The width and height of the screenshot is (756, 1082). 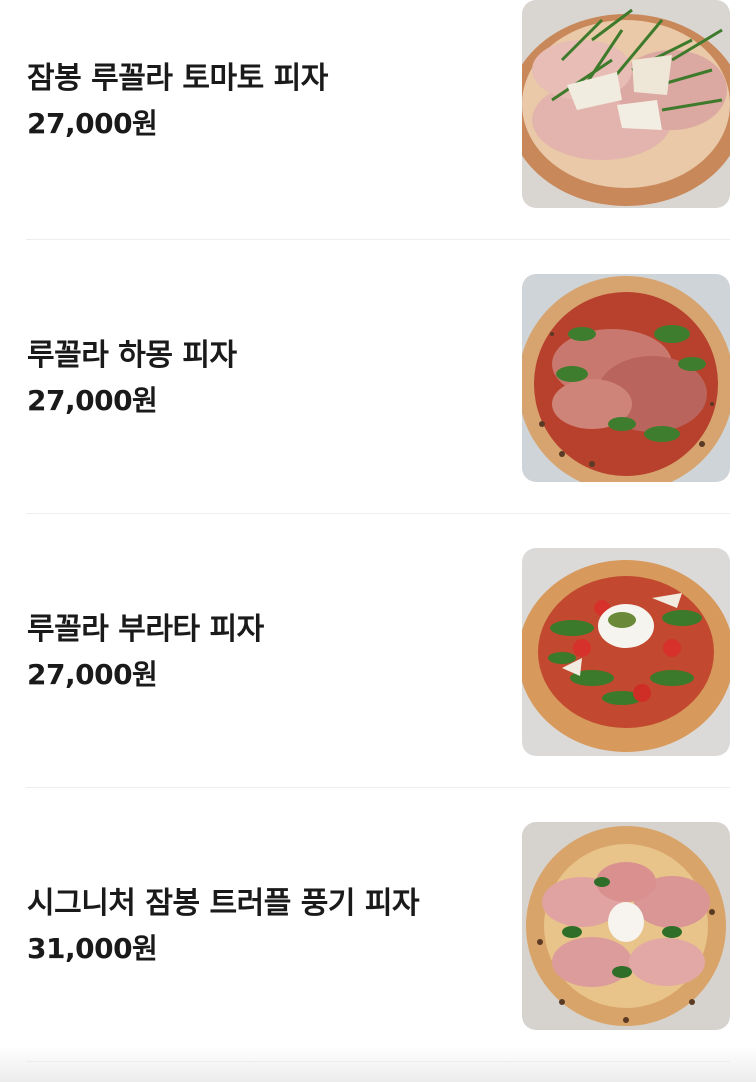 I want to click on menu-item-text: 잠봉 루꼴라 토마토 피자 27,000원, so click(x=262, y=101).